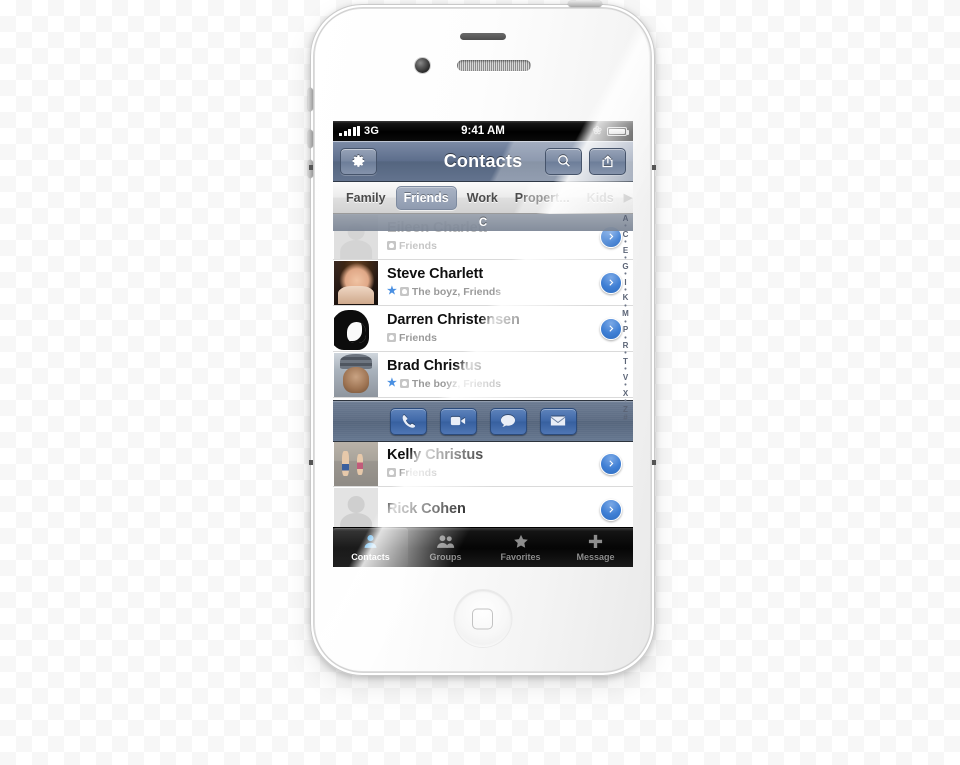 The image size is (960, 765). I want to click on index-entry: V, so click(625, 377).